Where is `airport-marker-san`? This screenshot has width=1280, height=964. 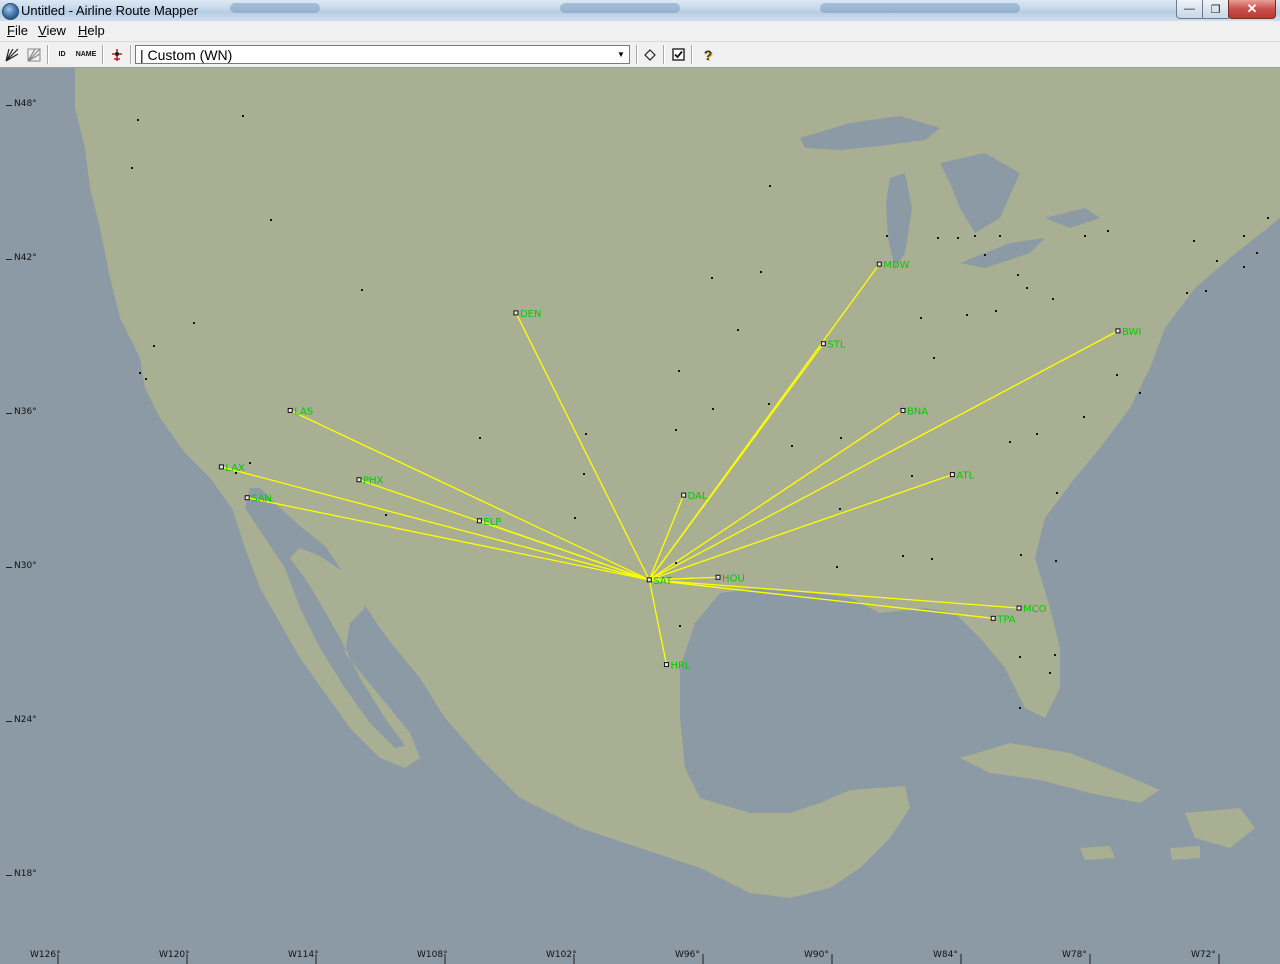
airport-marker-san is located at coordinates (247, 498).